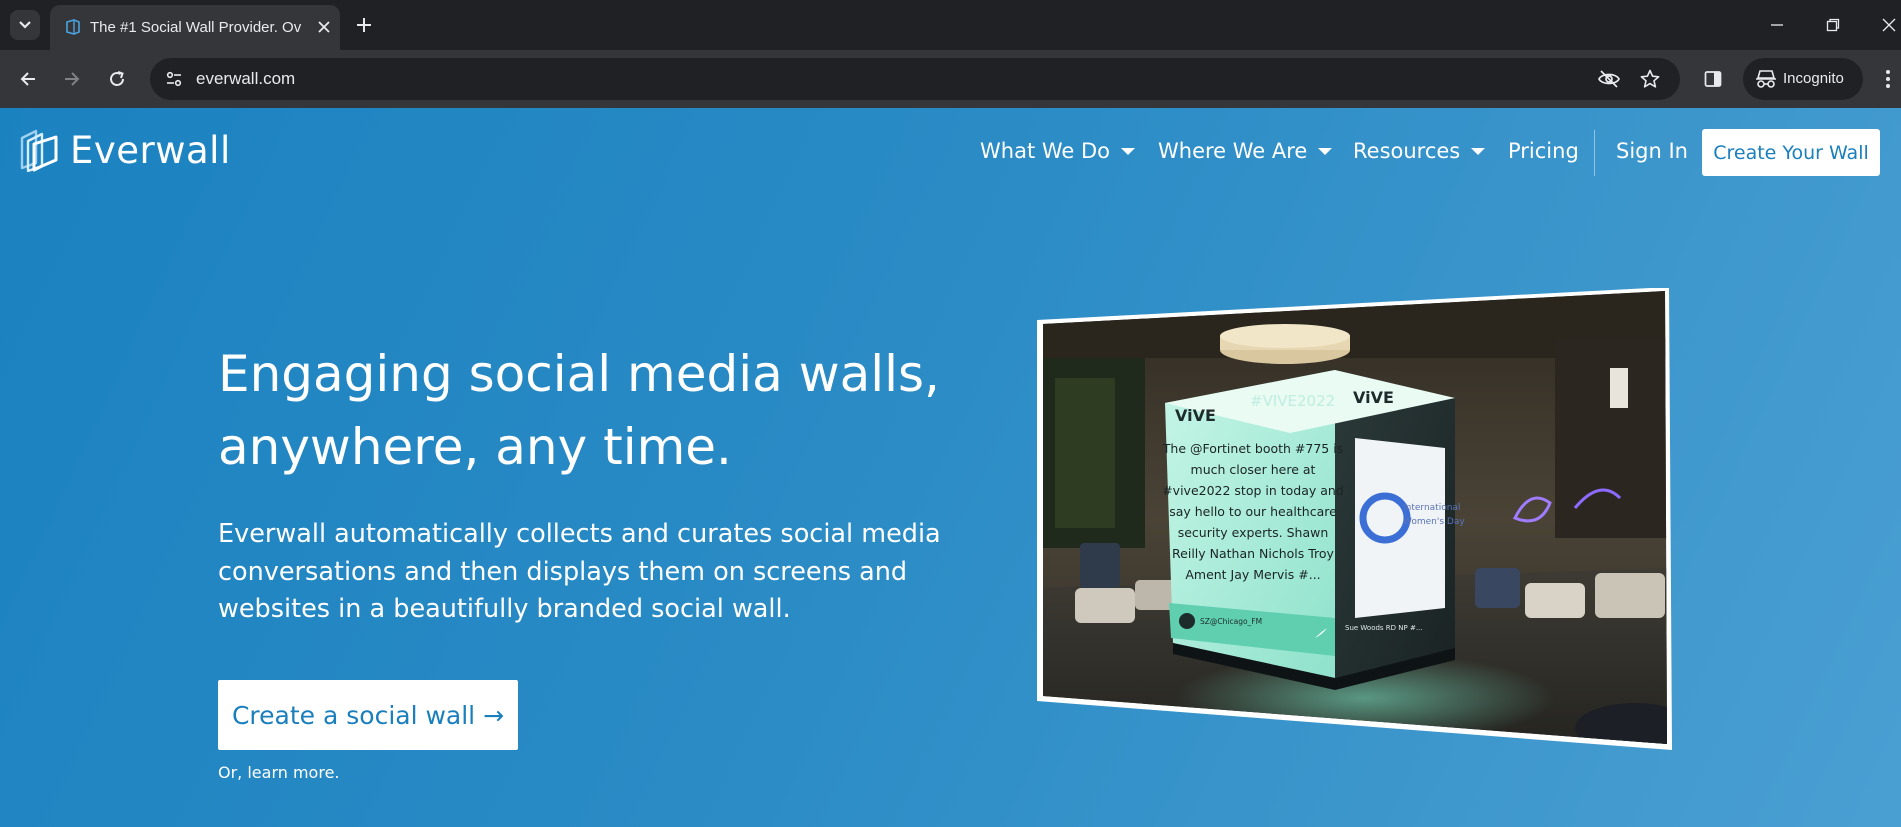 The image size is (1901, 827). Describe the element at coordinates (73, 27) in the screenshot. I see `everwall-favicon-icon` at that location.